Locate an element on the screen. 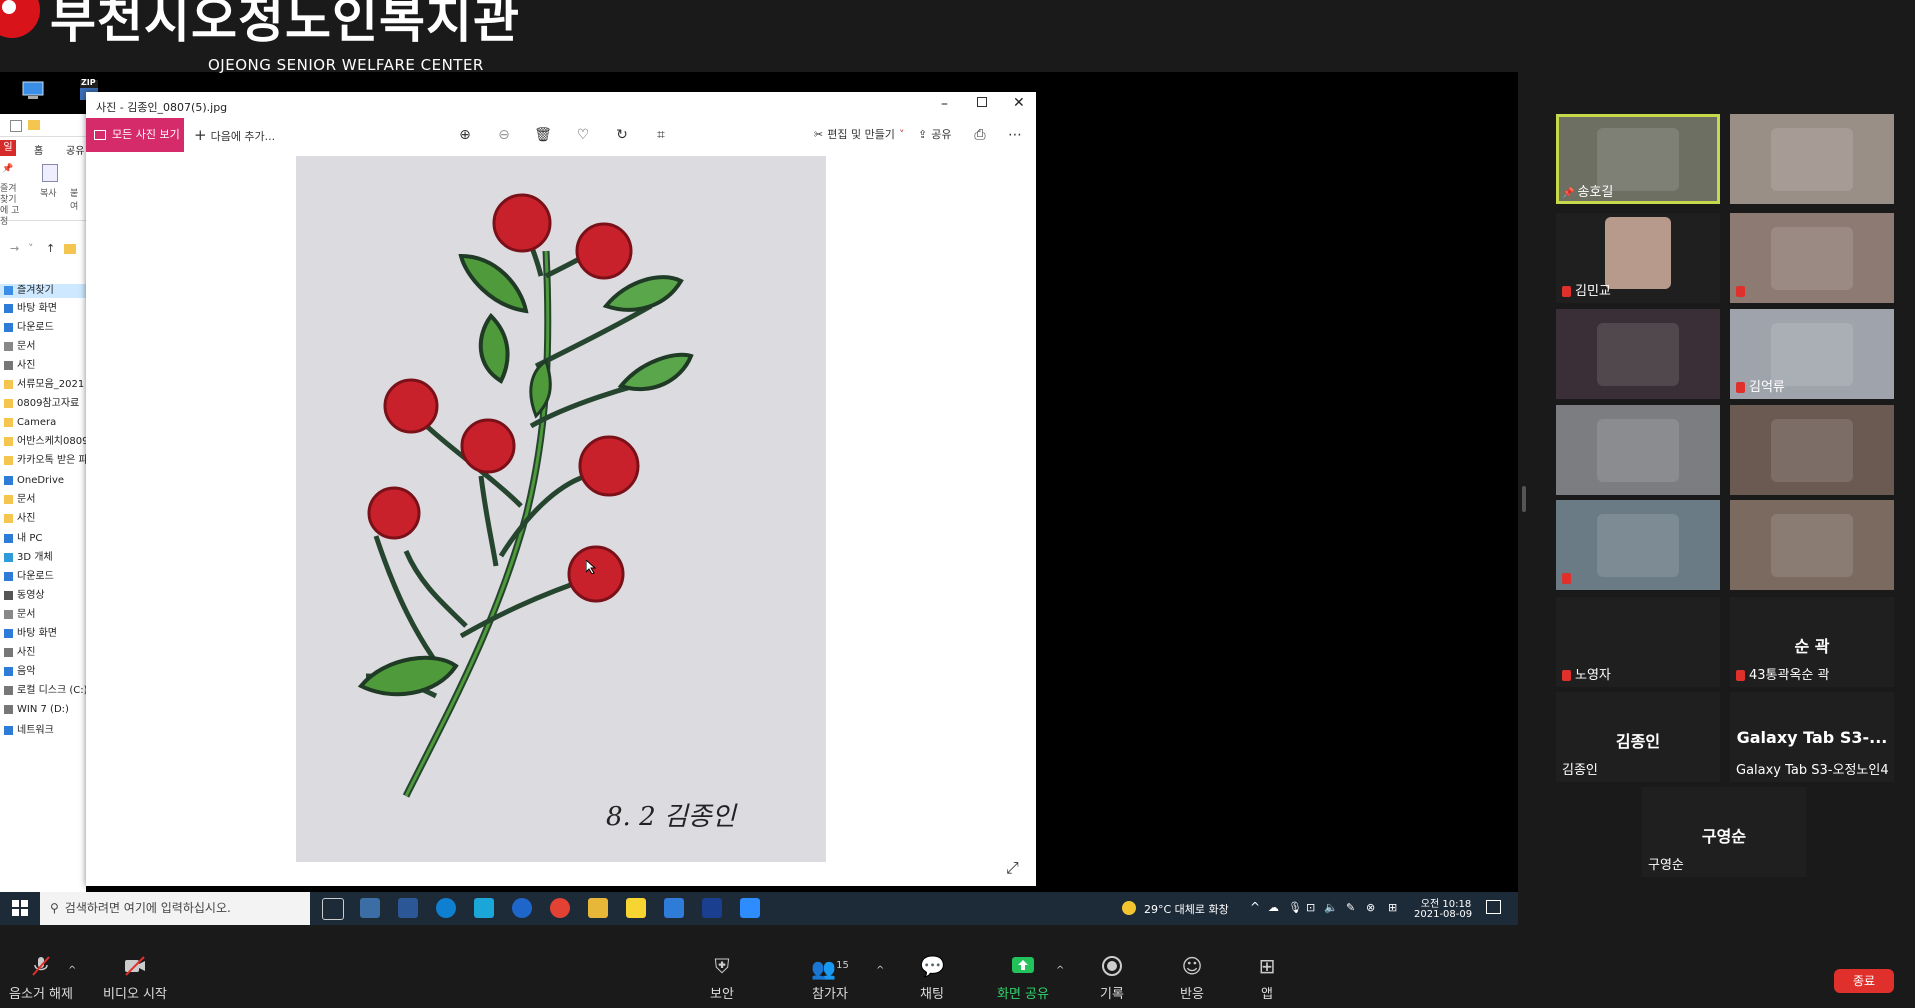  all-photos-button: 모든 사진 보기 is located at coordinates (135, 135).